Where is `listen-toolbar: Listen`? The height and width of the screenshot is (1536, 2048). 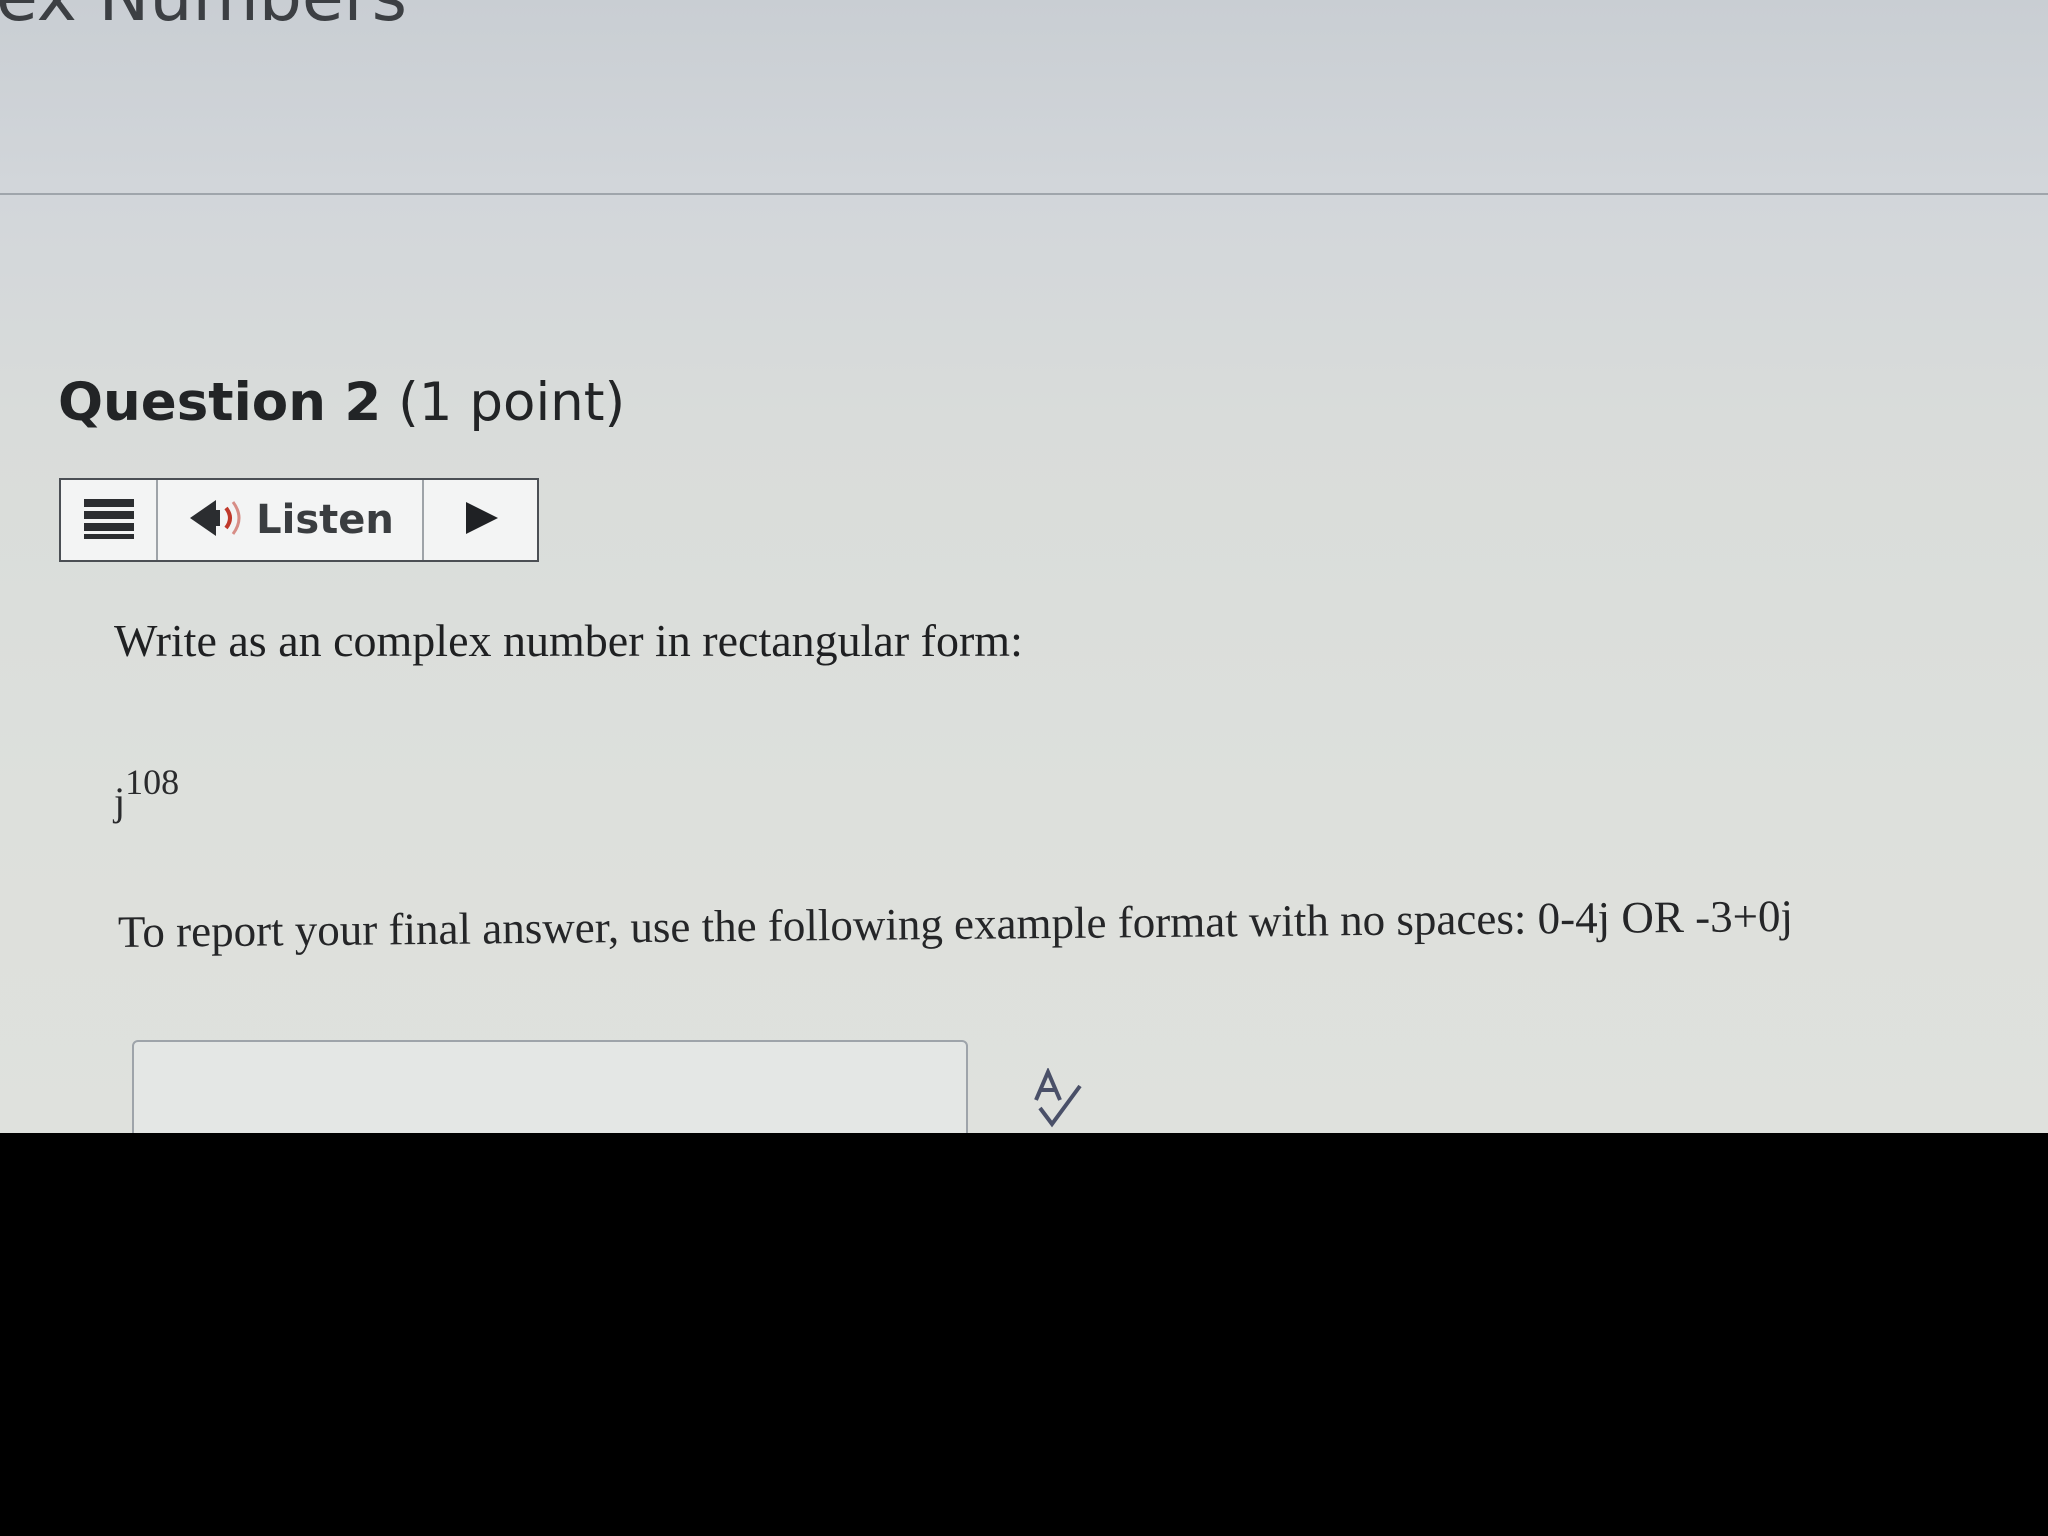
listen-toolbar: Listen is located at coordinates (299, 520).